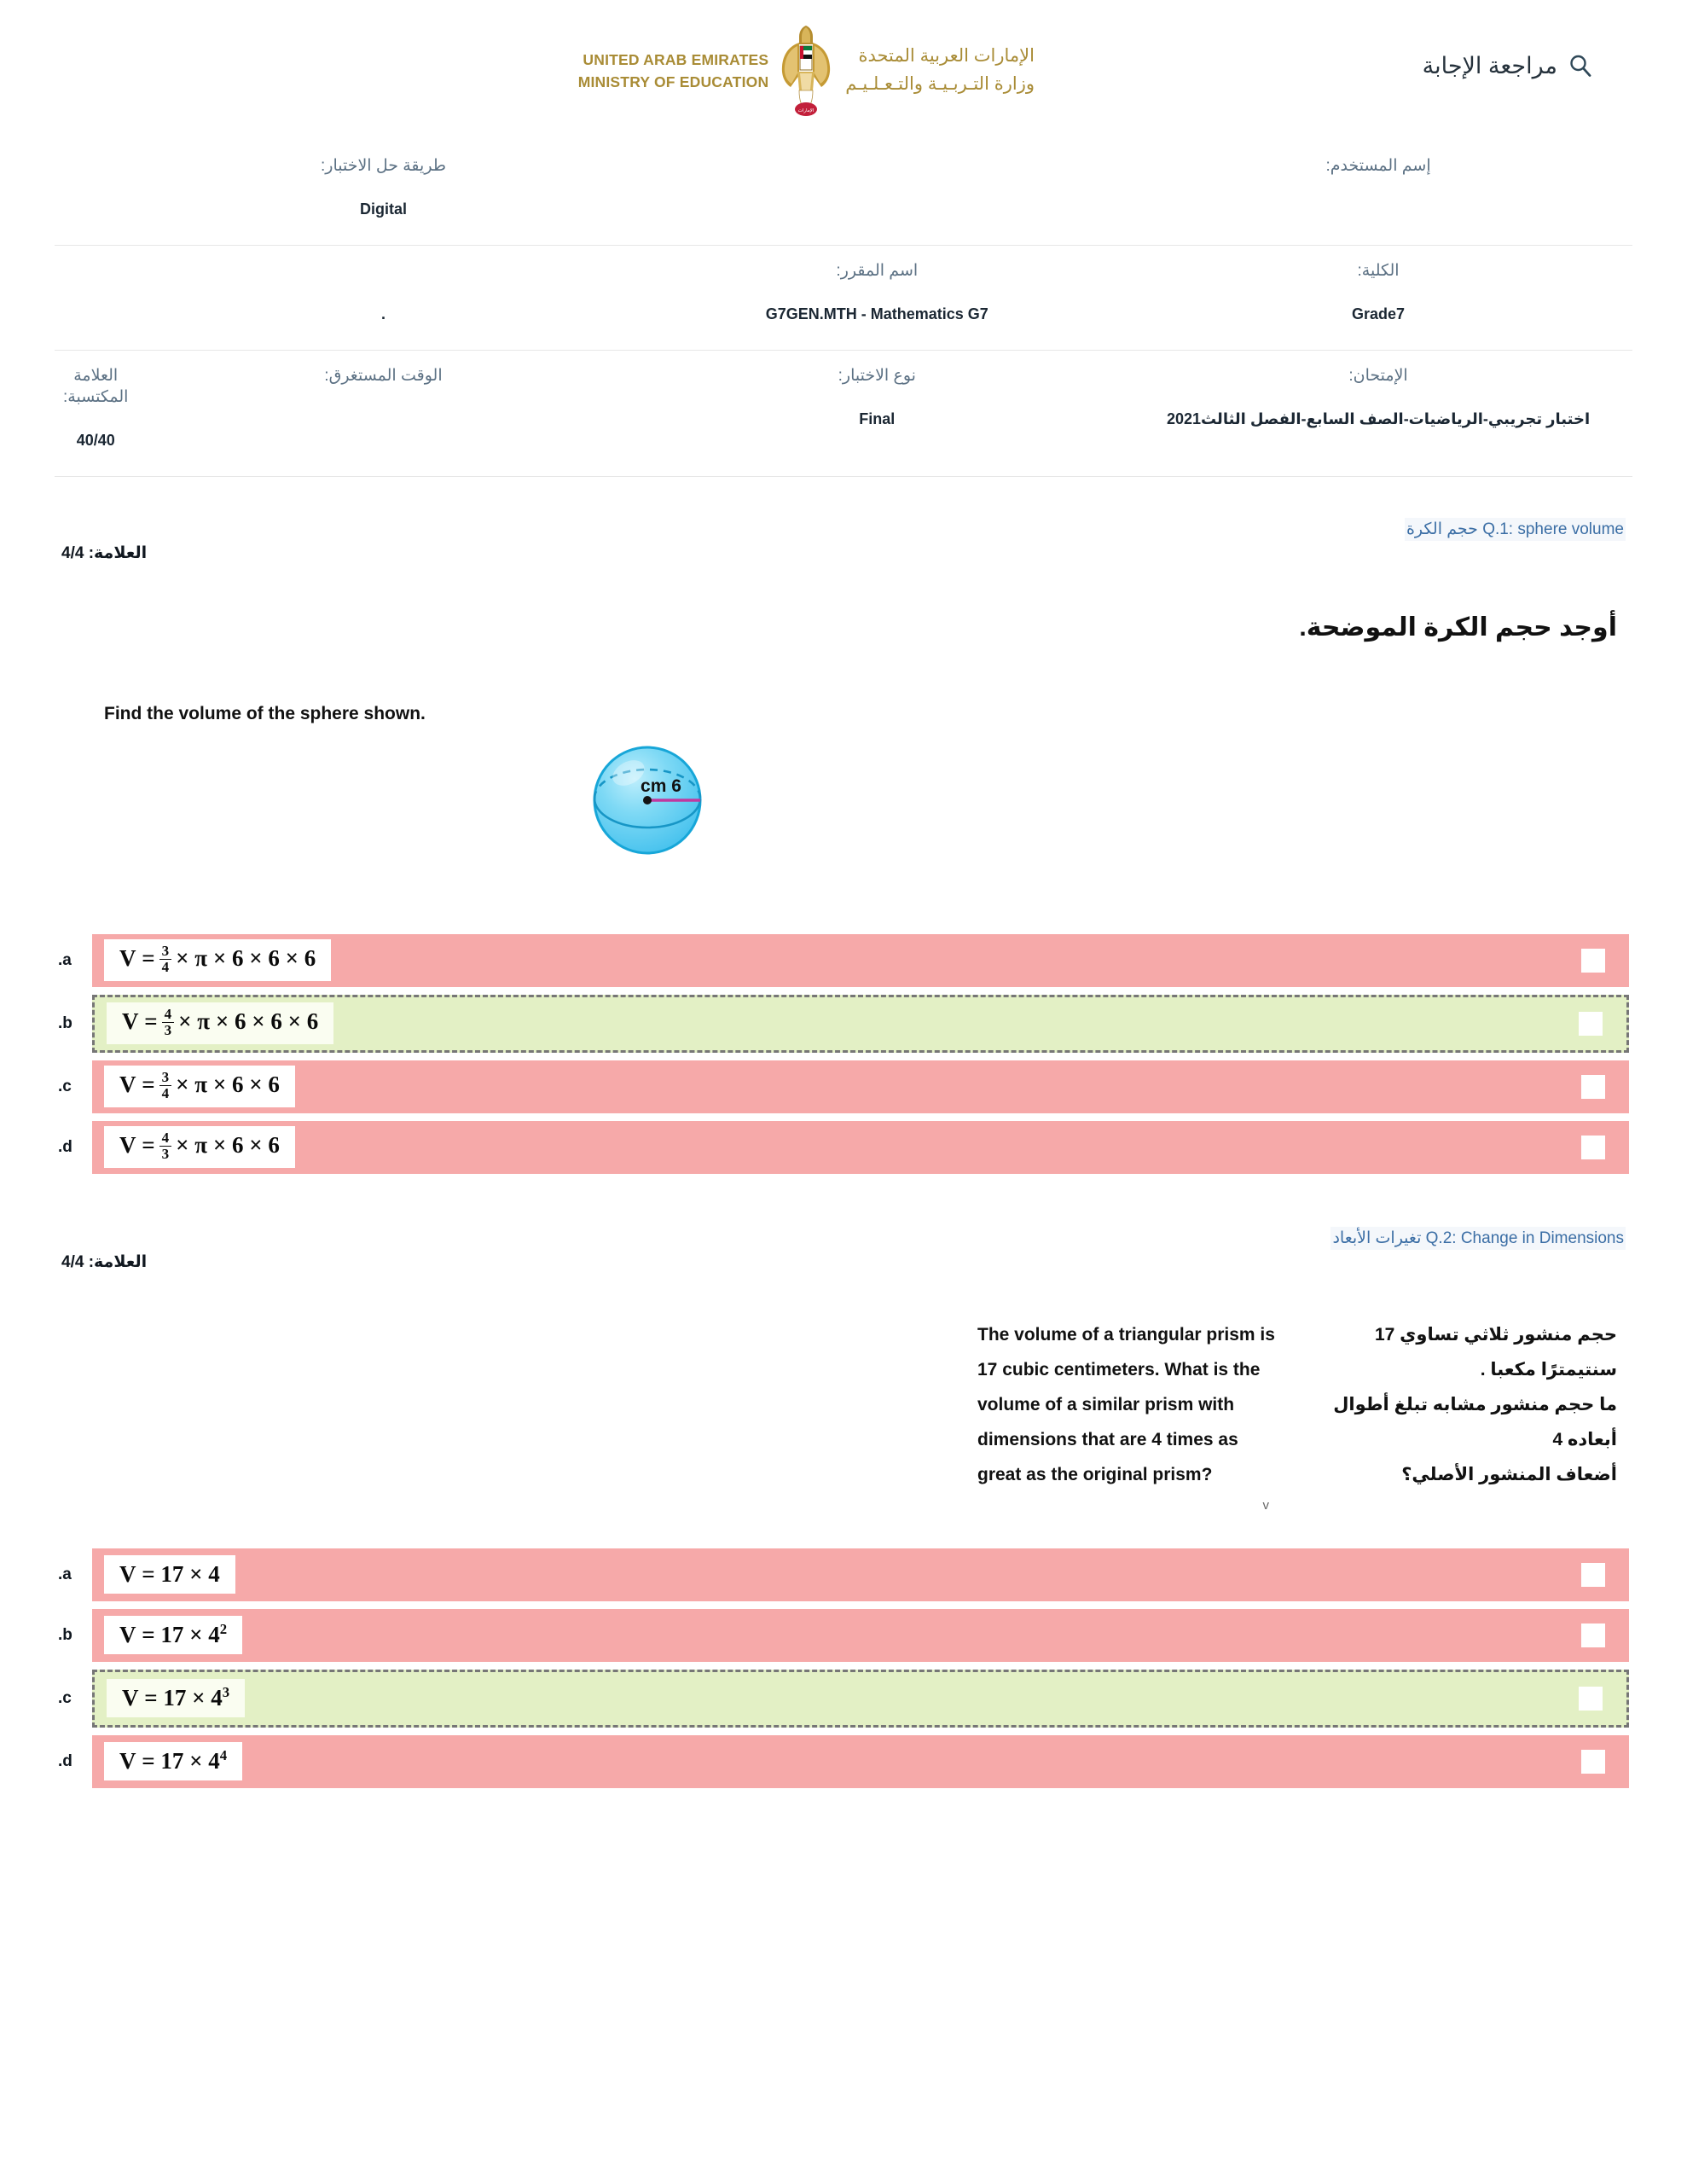 The image size is (1687, 2184). I want to click on option-row-q2-d: V = 17 × 44 .d, so click(843, 1761).